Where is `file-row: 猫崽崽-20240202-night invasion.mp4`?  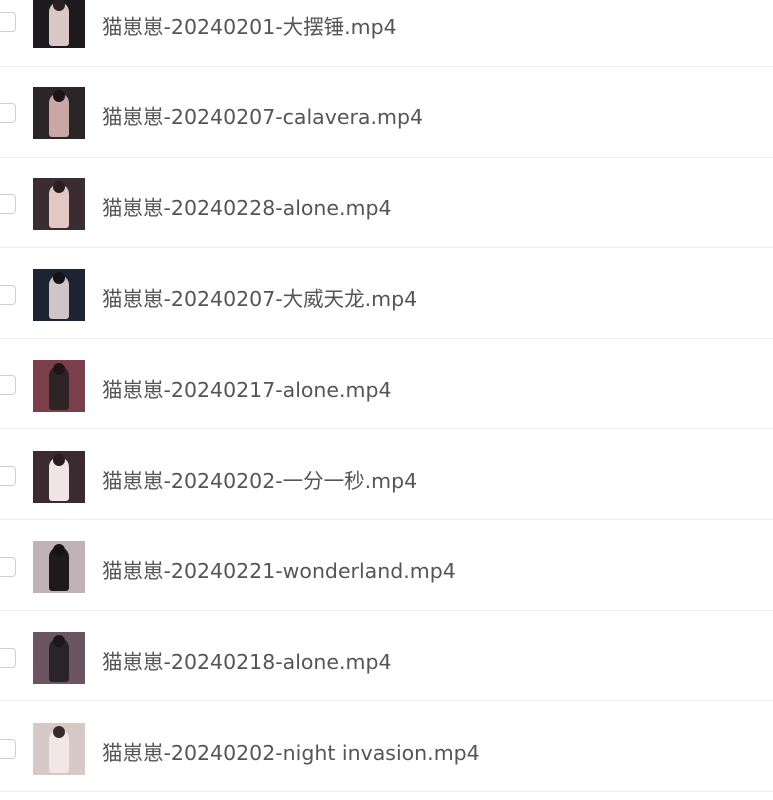
file-row: 猫崽崽-20240202-night invasion.mp4 is located at coordinates (386, 747).